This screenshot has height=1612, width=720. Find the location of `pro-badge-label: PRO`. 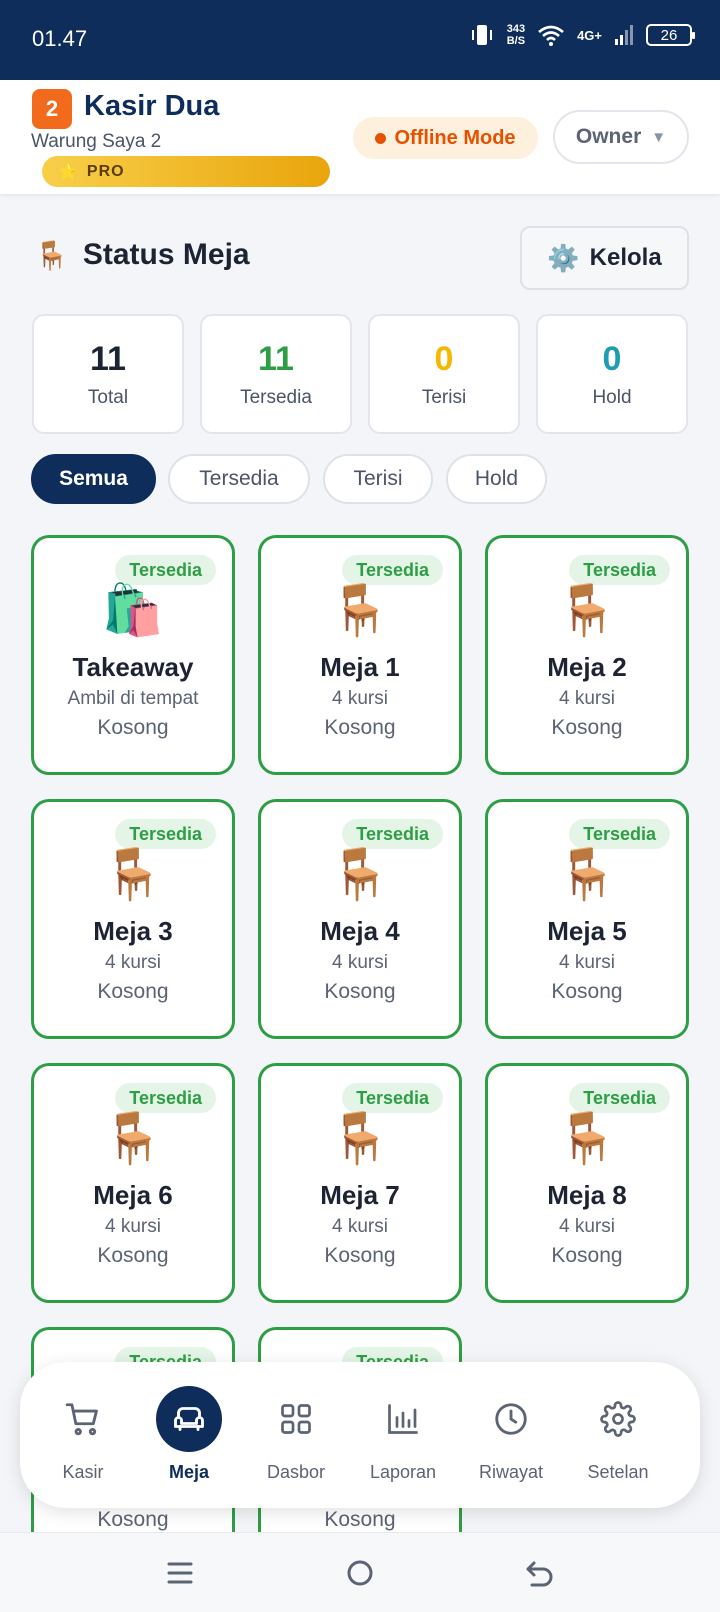

pro-badge-label: PRO is located at coordinates (105, 171).